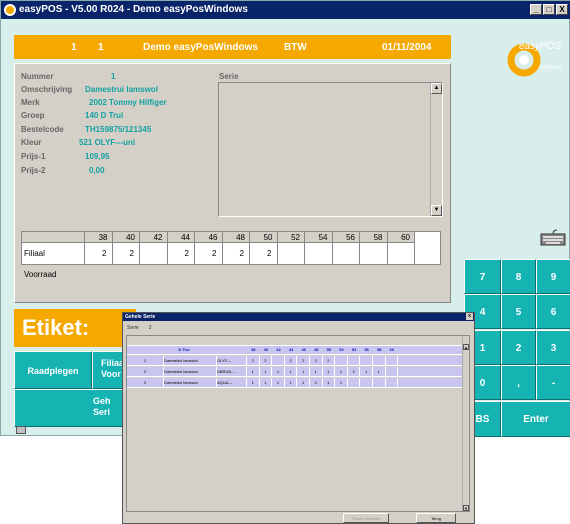  Describe the element at coordinates (553, 238) in the screenshot. I see `keyboard-icon` at that location.